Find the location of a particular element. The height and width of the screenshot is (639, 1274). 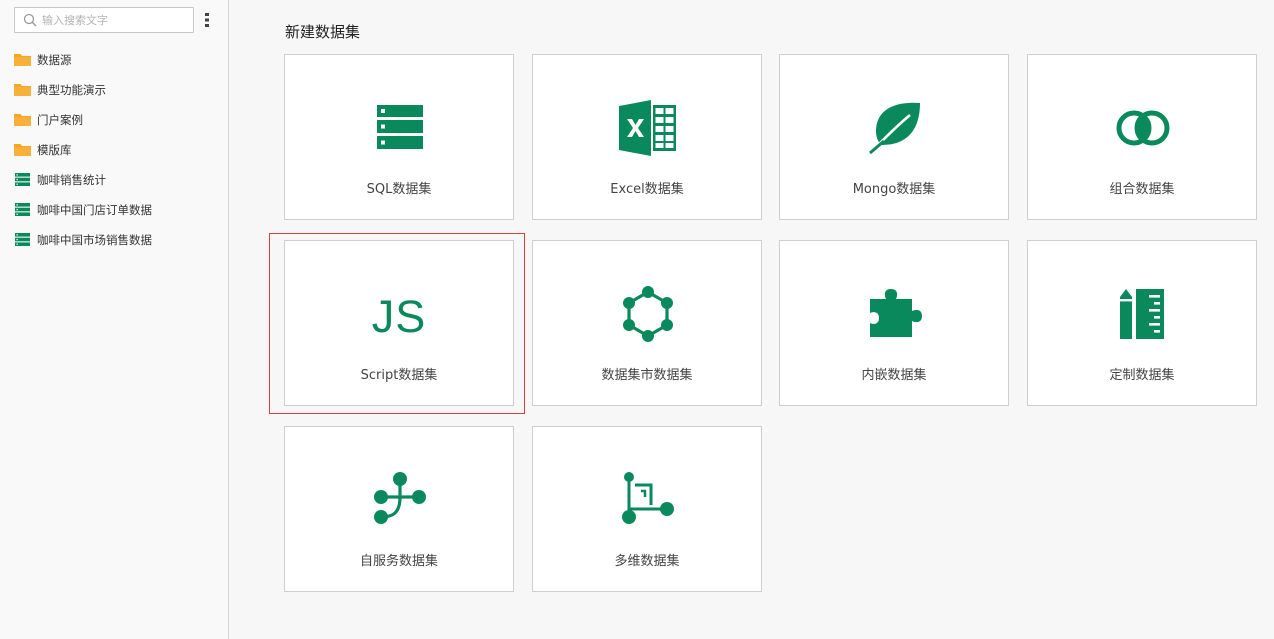

card-sql-dataset: SQL数据集 is located at coordinates (399, 137).